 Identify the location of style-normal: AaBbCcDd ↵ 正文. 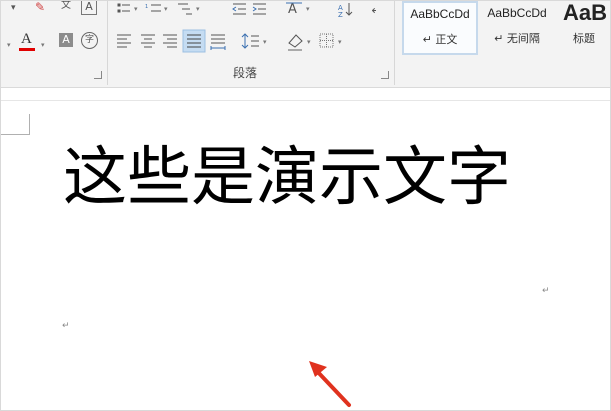
(440, 28).